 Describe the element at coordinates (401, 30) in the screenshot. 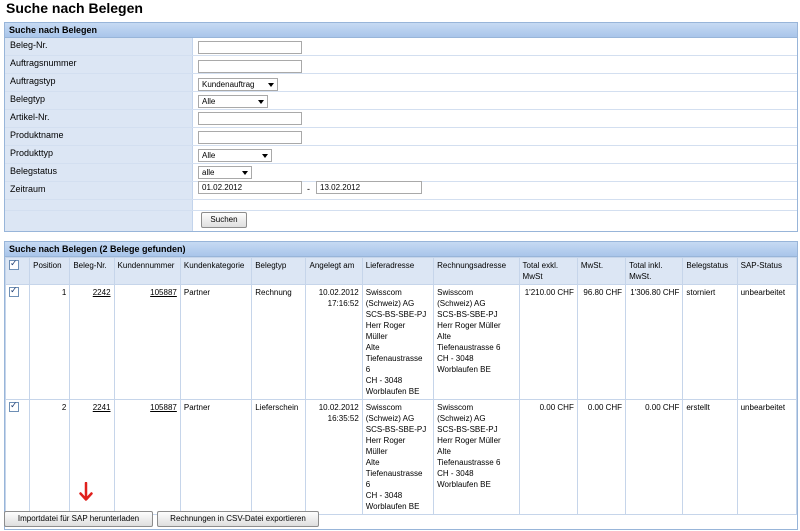

I see `search-panel-header: Suche nach Belegen` at that location.